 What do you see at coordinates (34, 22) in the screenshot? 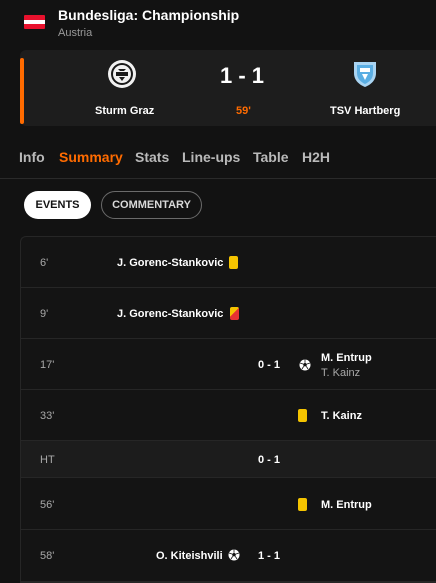
I see `austria-flag-icon` at bounding box center [34, 22].